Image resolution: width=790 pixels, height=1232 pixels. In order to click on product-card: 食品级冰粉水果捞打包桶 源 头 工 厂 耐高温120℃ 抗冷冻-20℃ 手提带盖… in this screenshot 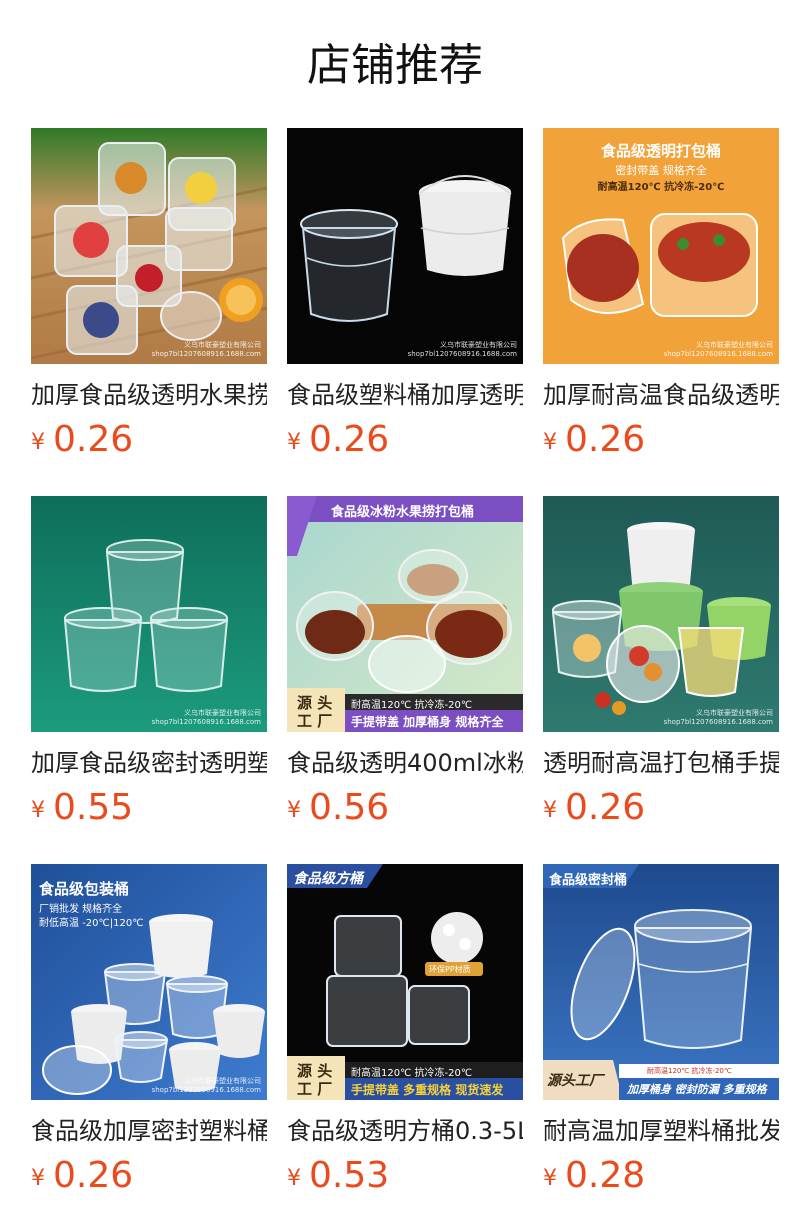, I will do `click(405, 680)`.